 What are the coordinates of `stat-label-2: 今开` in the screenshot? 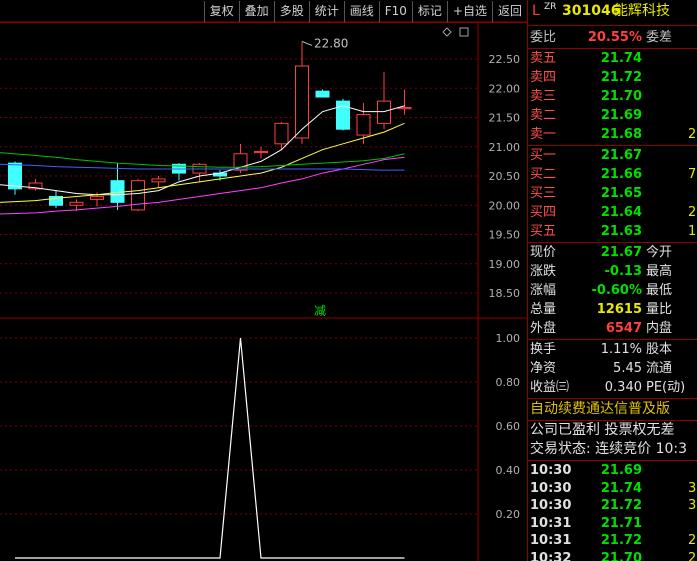 It's located at (659, 252).